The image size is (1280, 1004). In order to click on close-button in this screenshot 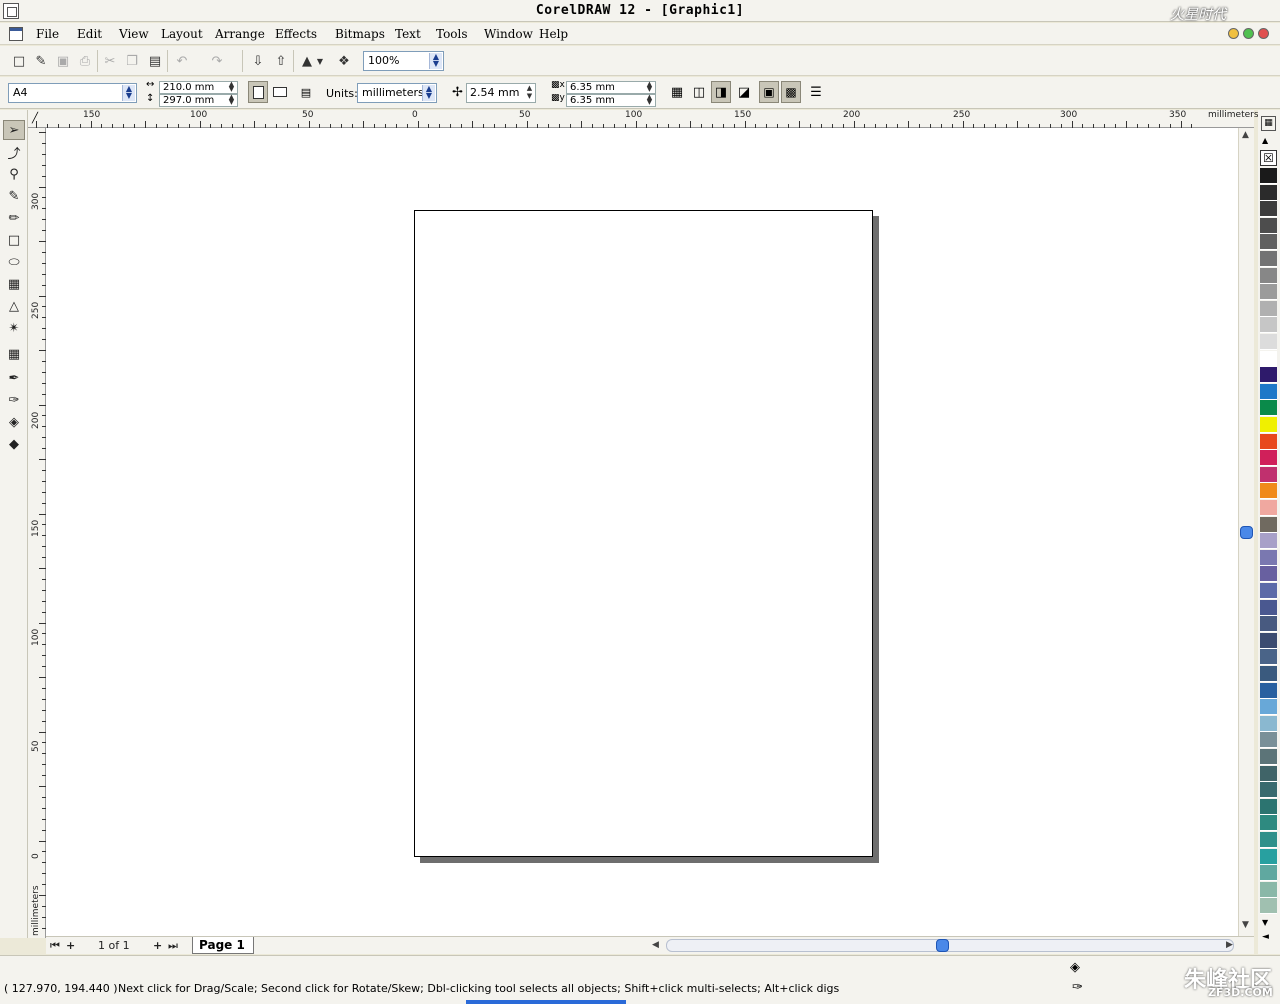, I will do `click(1263, 33)`.